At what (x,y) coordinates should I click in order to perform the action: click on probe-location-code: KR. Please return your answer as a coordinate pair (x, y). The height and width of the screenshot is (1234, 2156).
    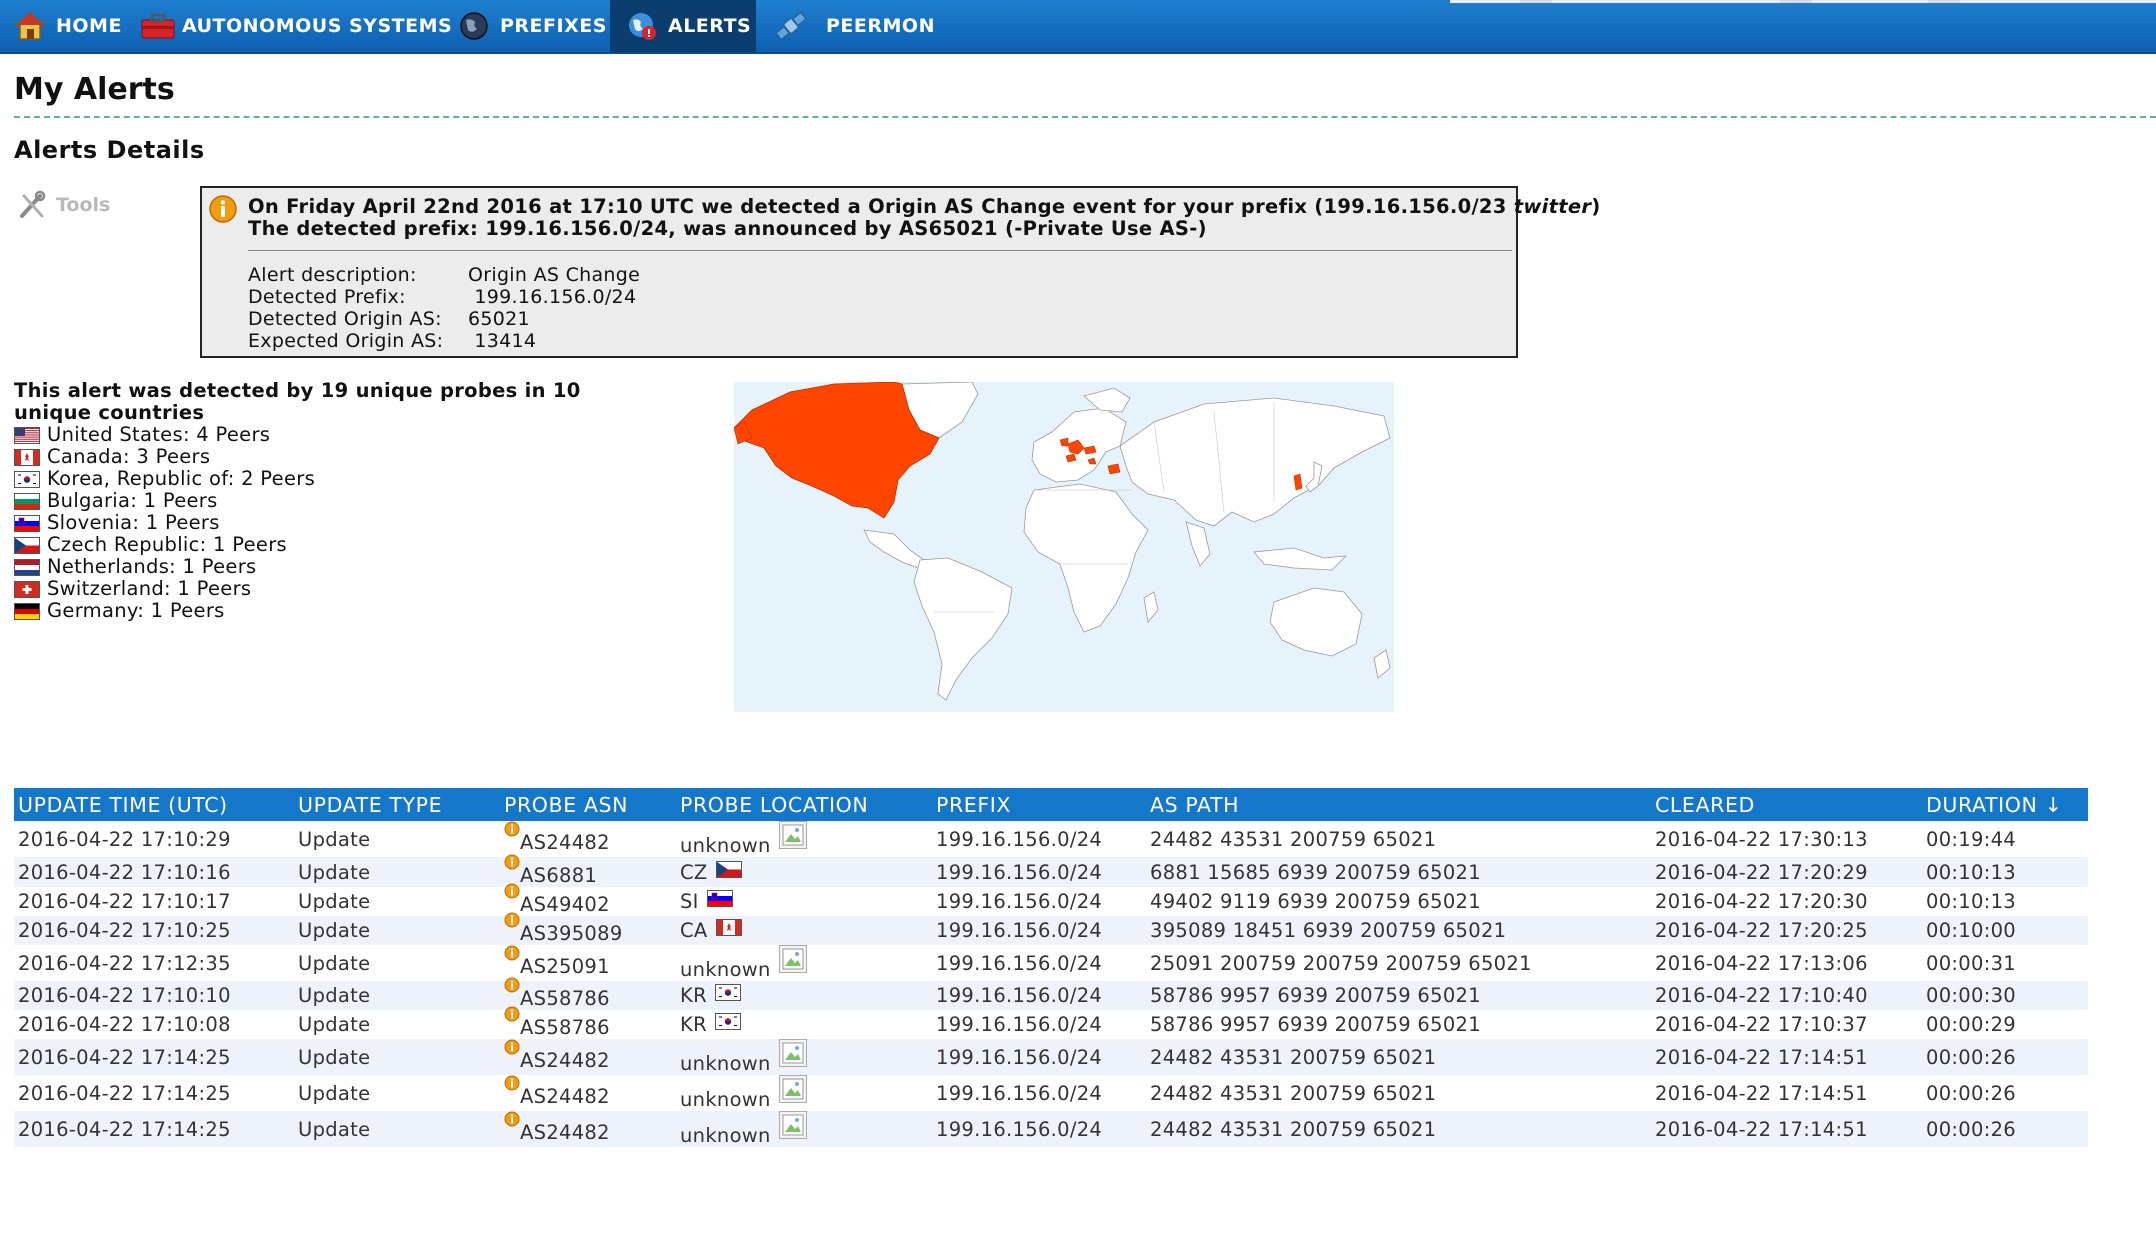
    Looking at the image, I should click on (693, 1024).